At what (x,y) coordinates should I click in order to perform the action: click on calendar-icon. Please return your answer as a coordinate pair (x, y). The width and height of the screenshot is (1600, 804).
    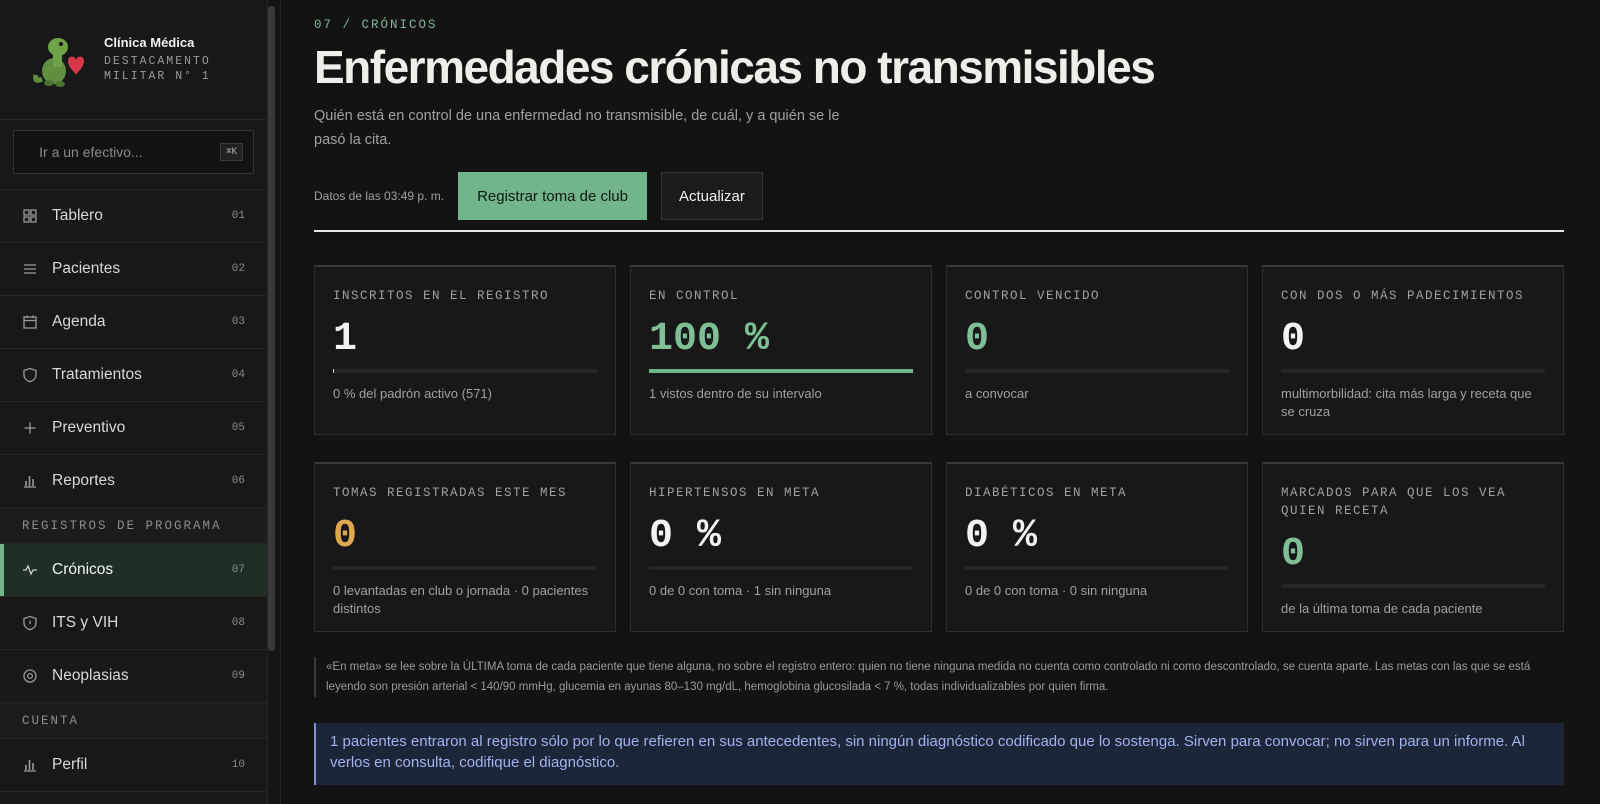
    Looking at the image, I should click on (30, 322).